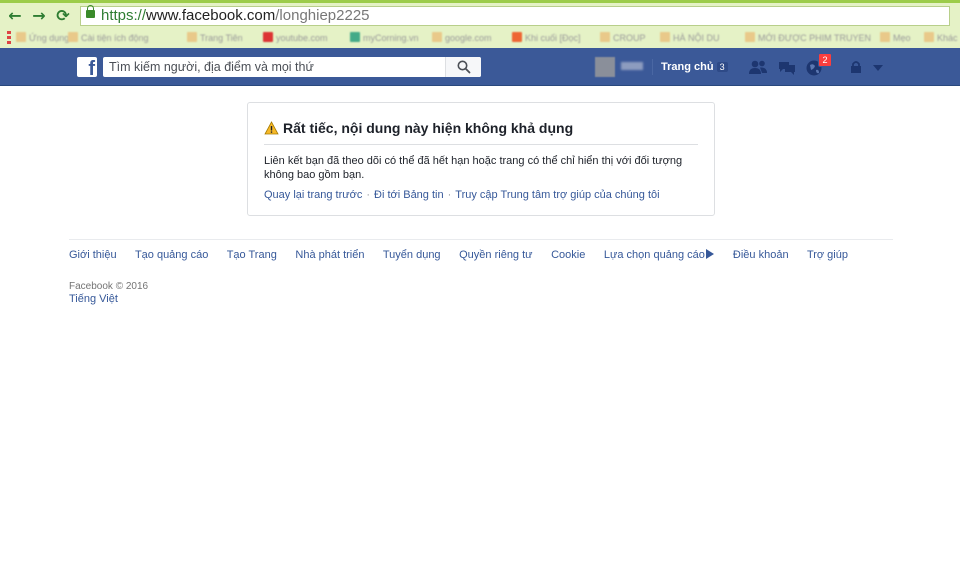 The width and height of the screenshot is (960, 586). What do you see at coordinates (271, 67) in the screenshot?
I see `search-input` at bounding box center [271, 67].